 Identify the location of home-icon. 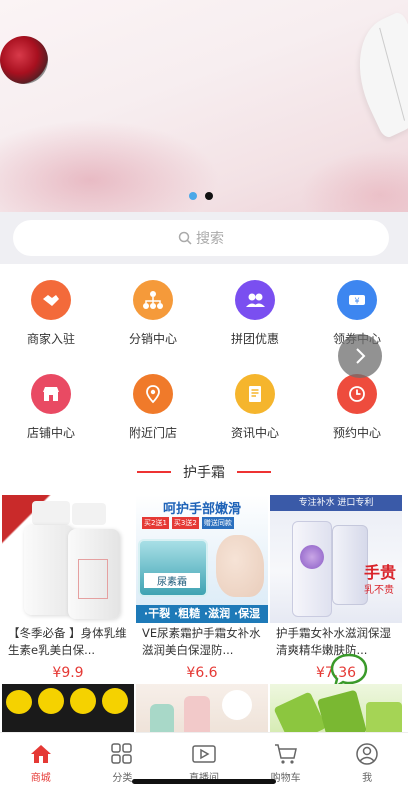
(40, 754).